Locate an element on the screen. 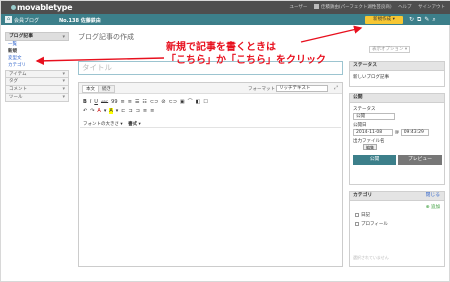  undo-button: ↶ is located at coordinates (85, 111).